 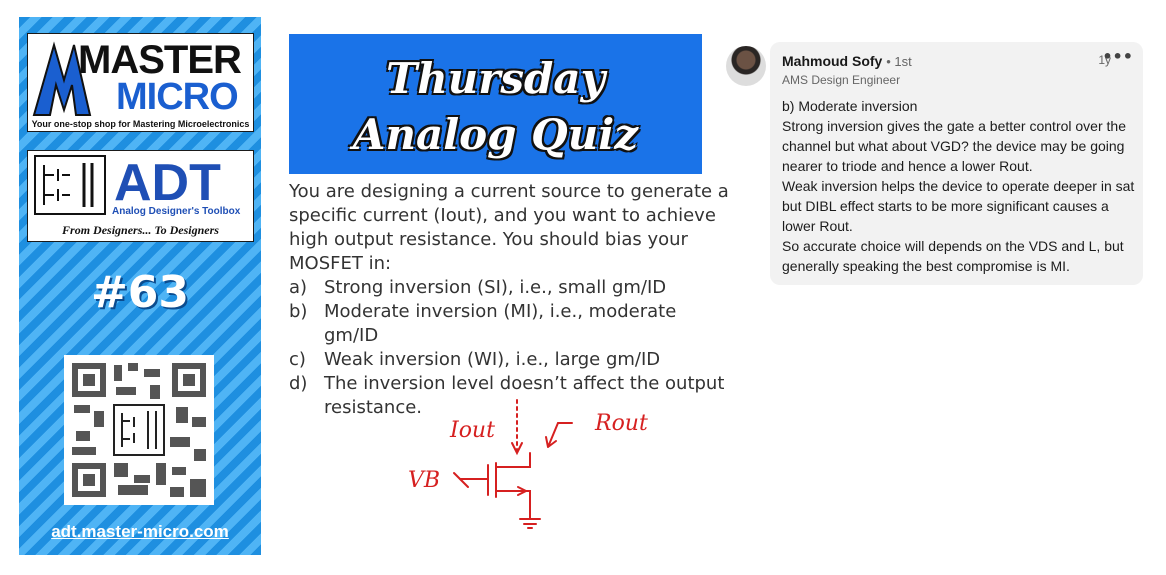 What do you see at coordinates (298, 383) in the screenshot?
I see `option-key: d)` at bounding box center [298, 383].